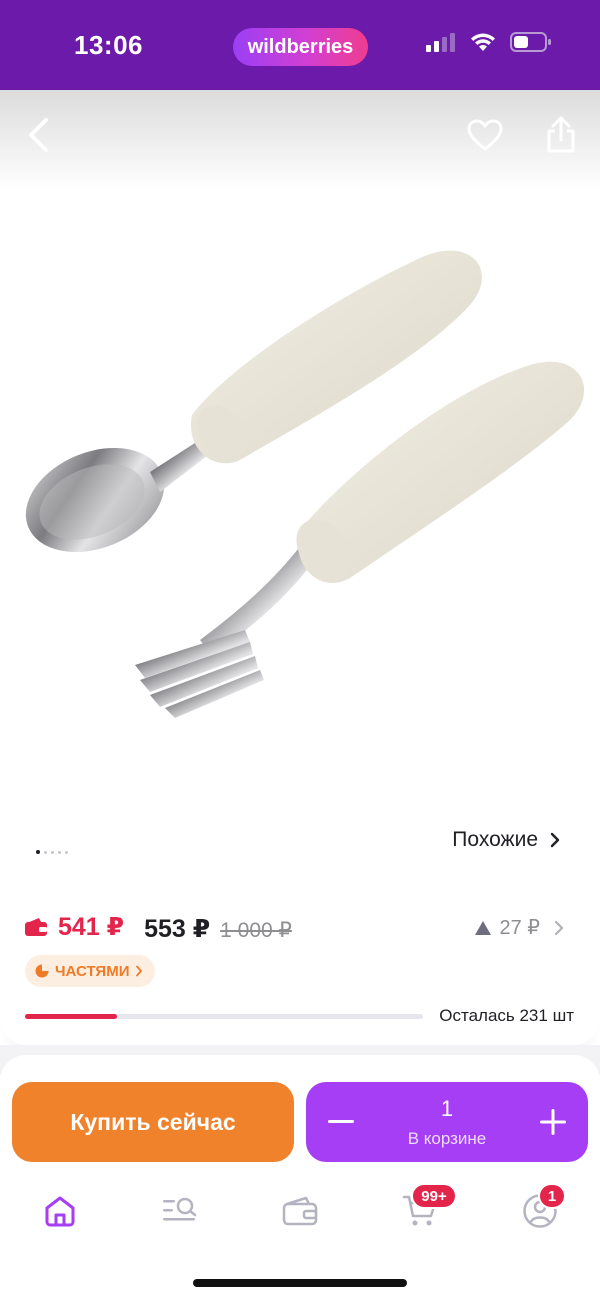 The image size is (600, 1300). I want to click on price-row: 541 ₽ 553 ₽ 1 000 ₽, so click(158, 928).